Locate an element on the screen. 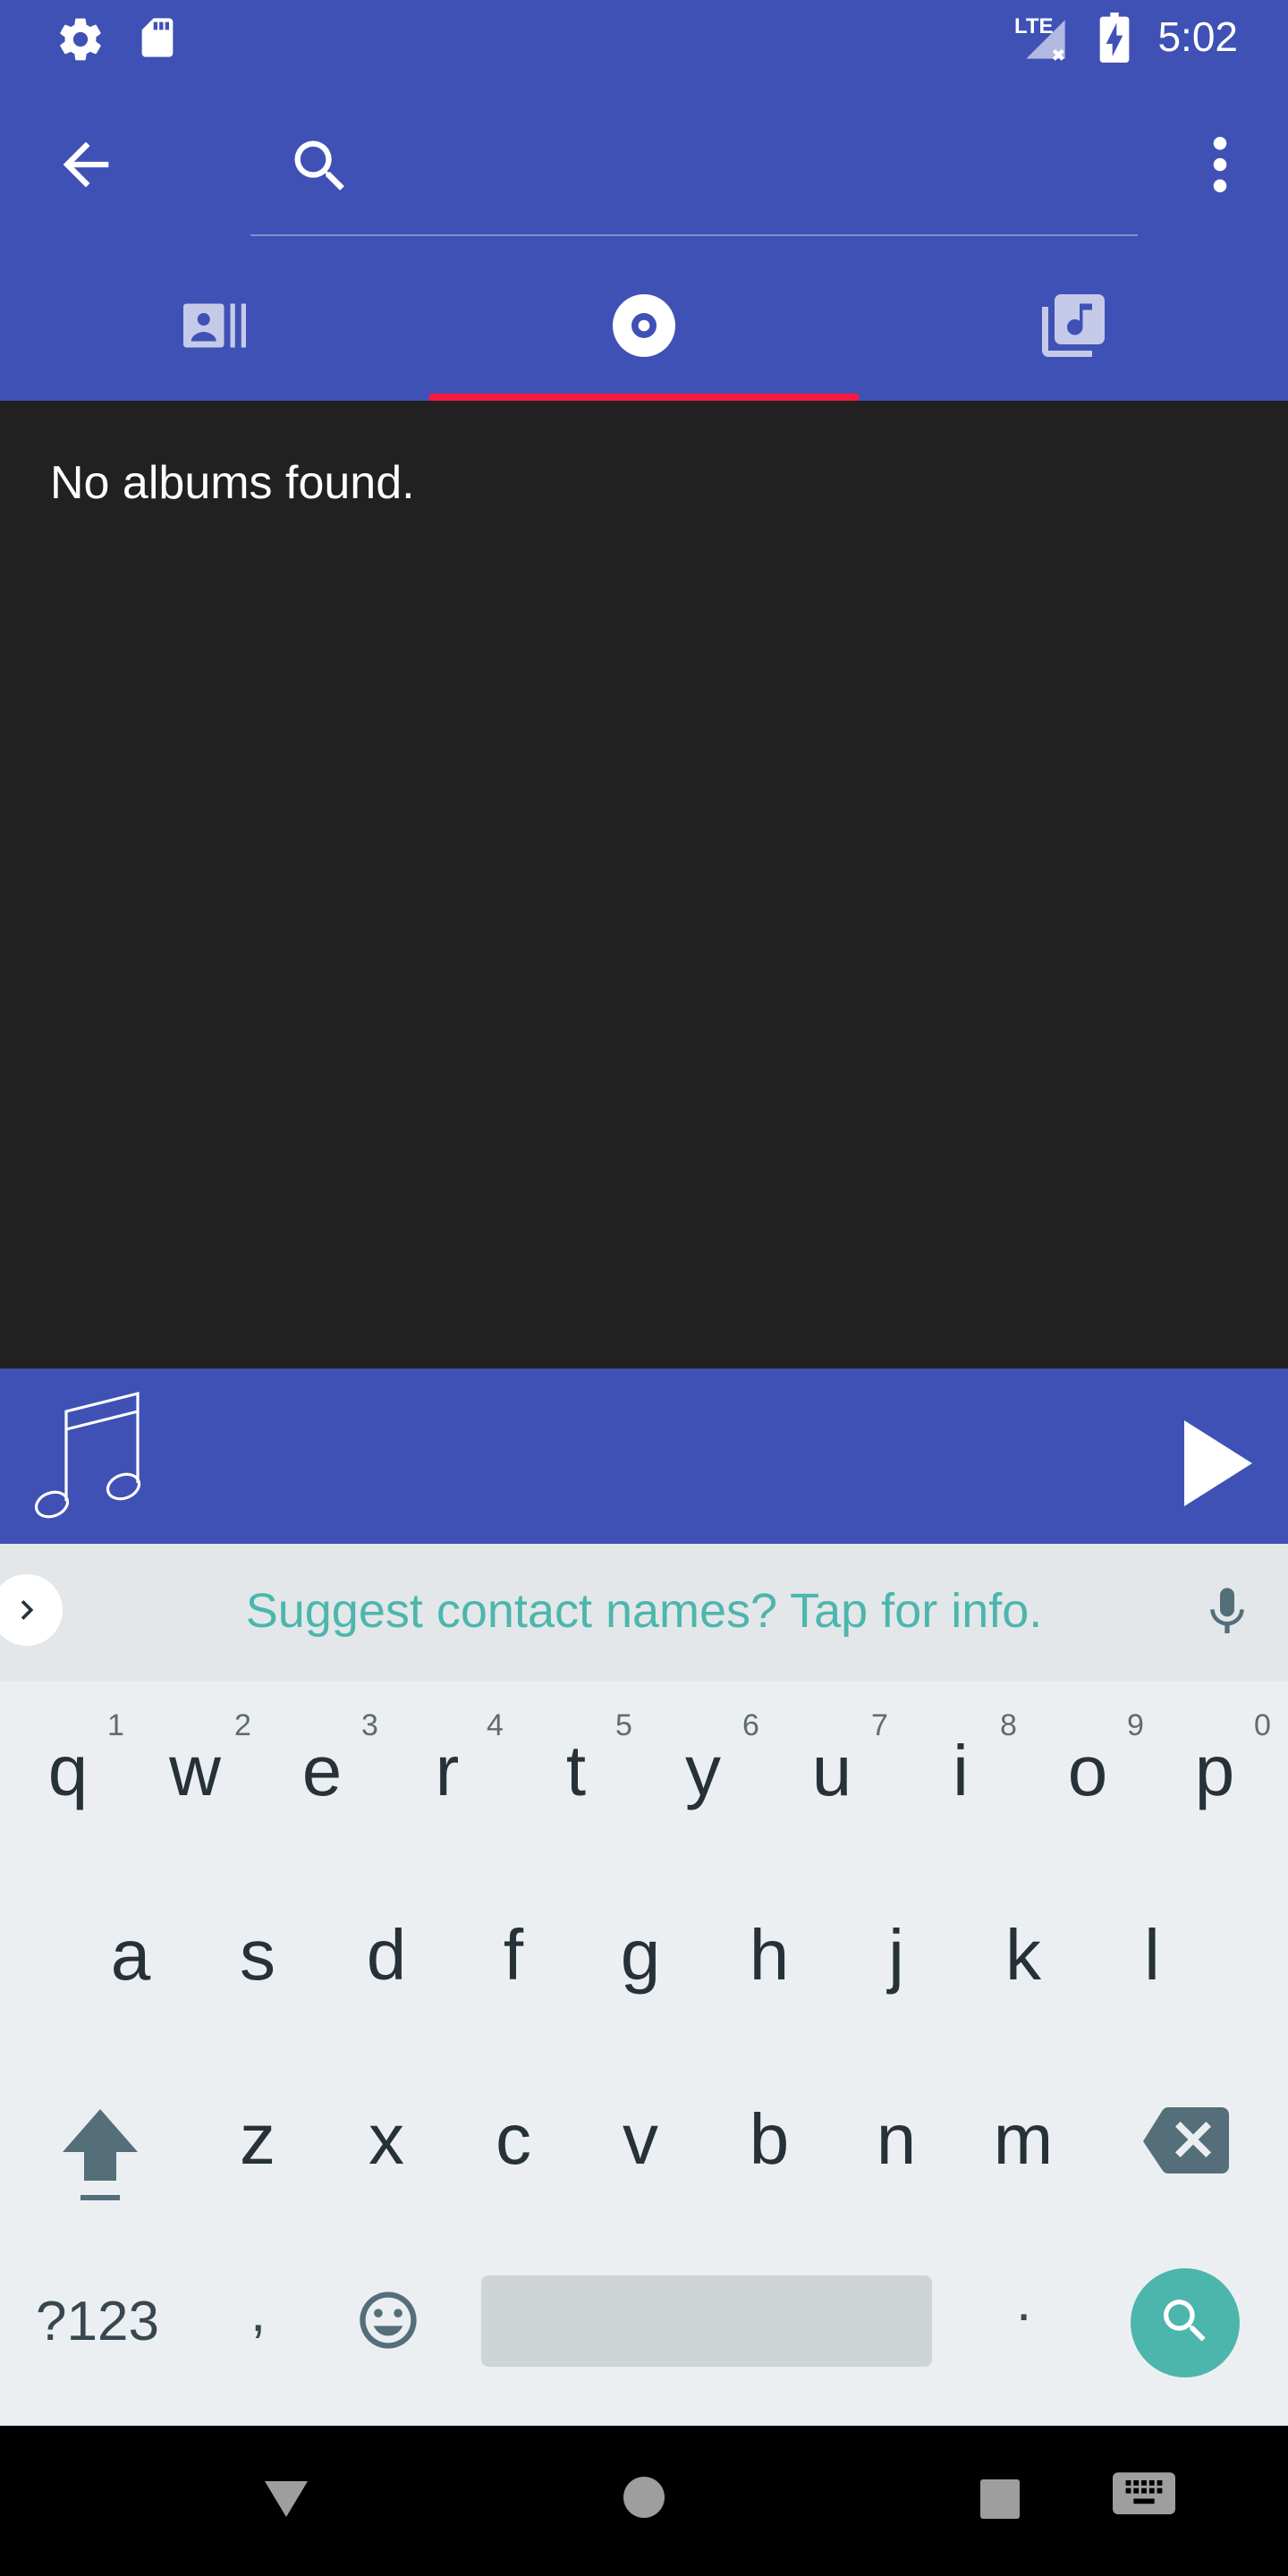 This screenshot has width=1288, height=2576. key-c: c is located at coordinates (513, 2139).